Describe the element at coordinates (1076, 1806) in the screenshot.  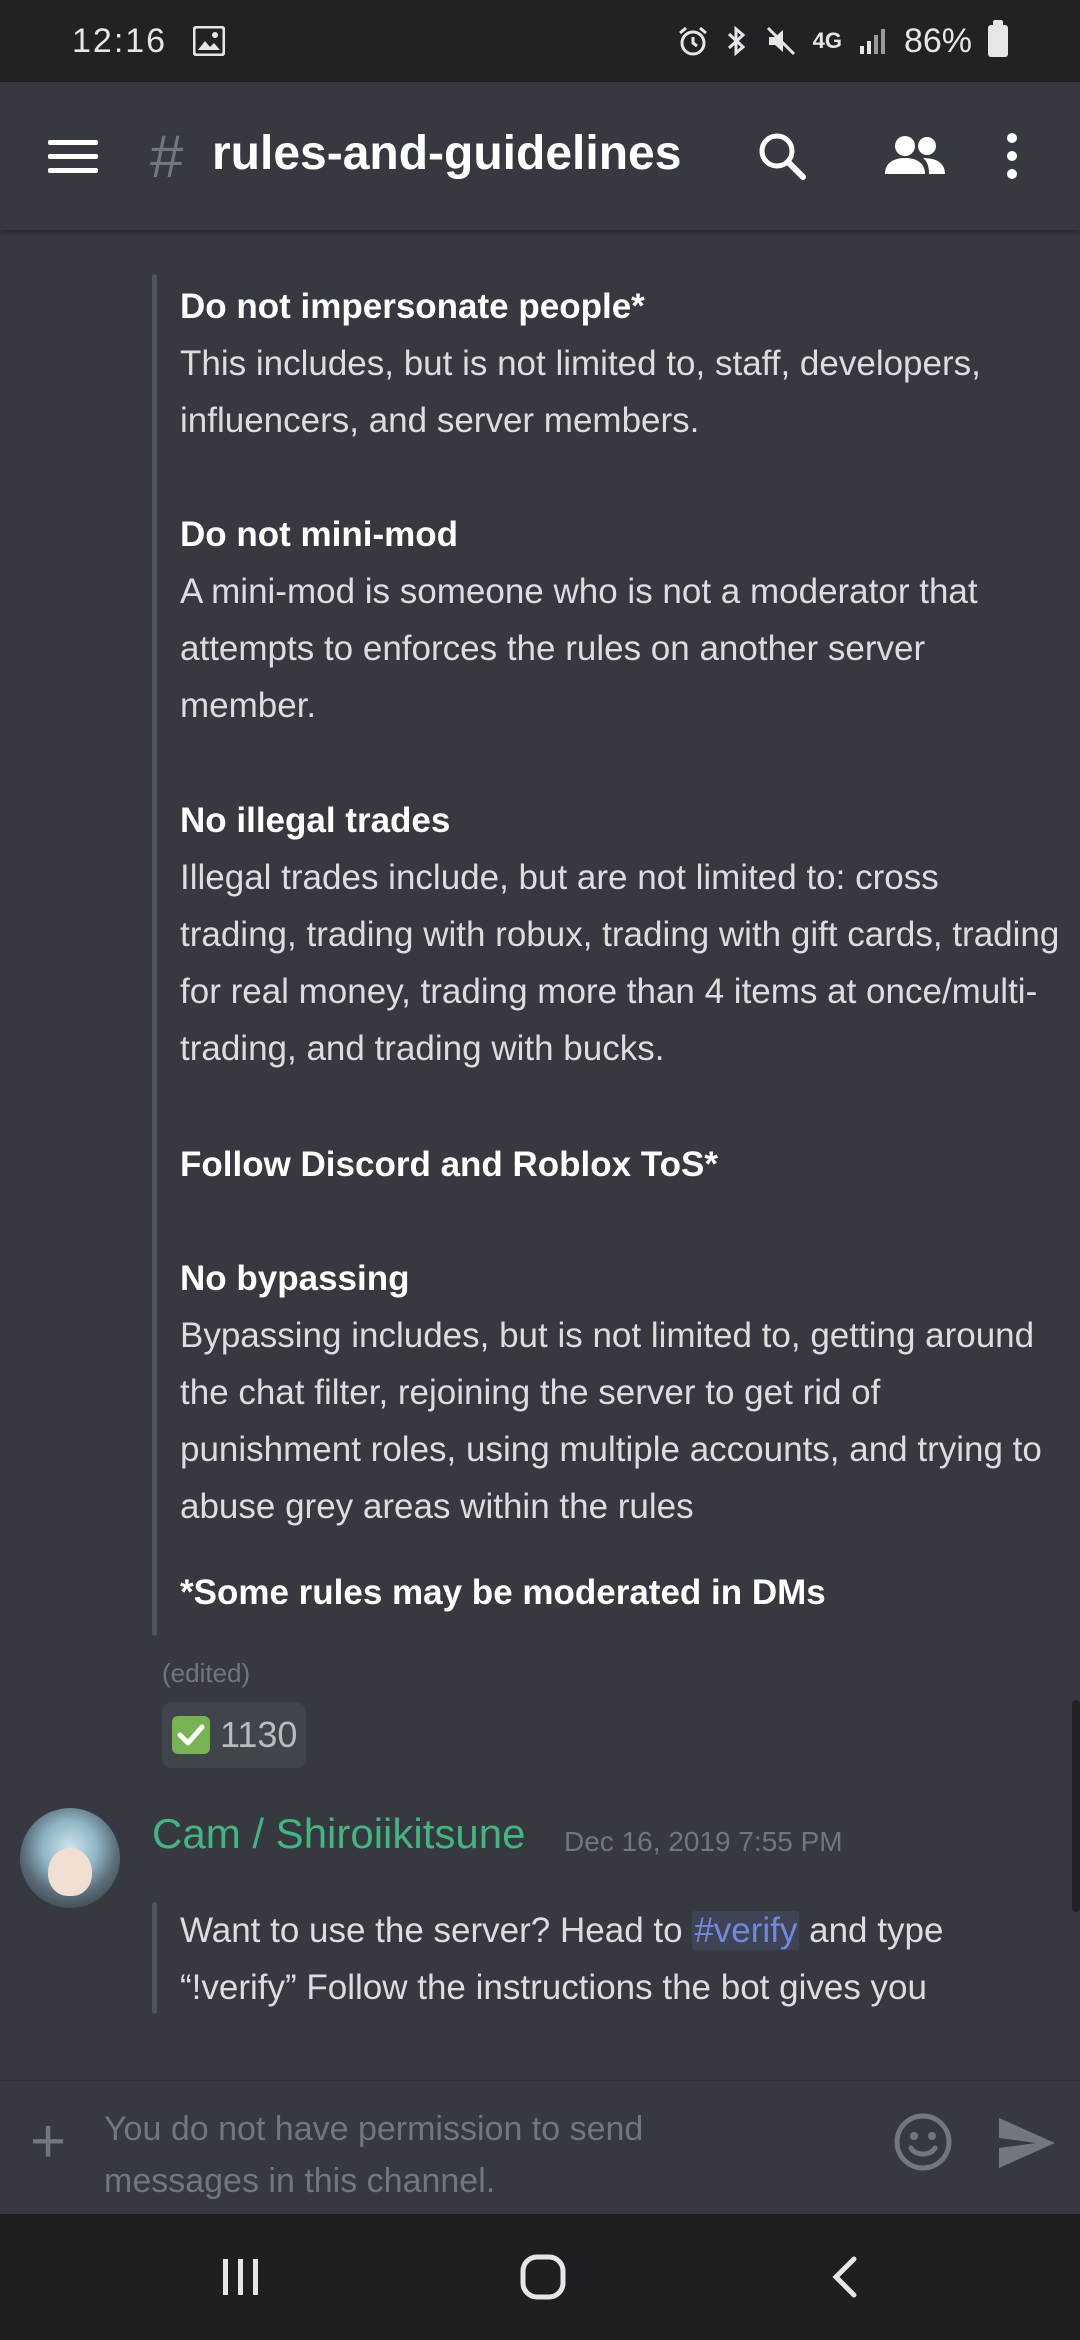
I see `scrollbar` at that location.